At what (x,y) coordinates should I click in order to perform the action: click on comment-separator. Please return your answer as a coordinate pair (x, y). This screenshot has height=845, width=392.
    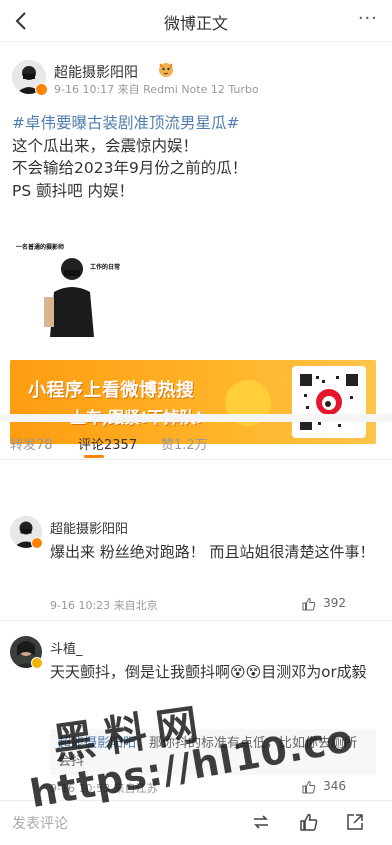
    Looking at the image, I should click on (196, 620).